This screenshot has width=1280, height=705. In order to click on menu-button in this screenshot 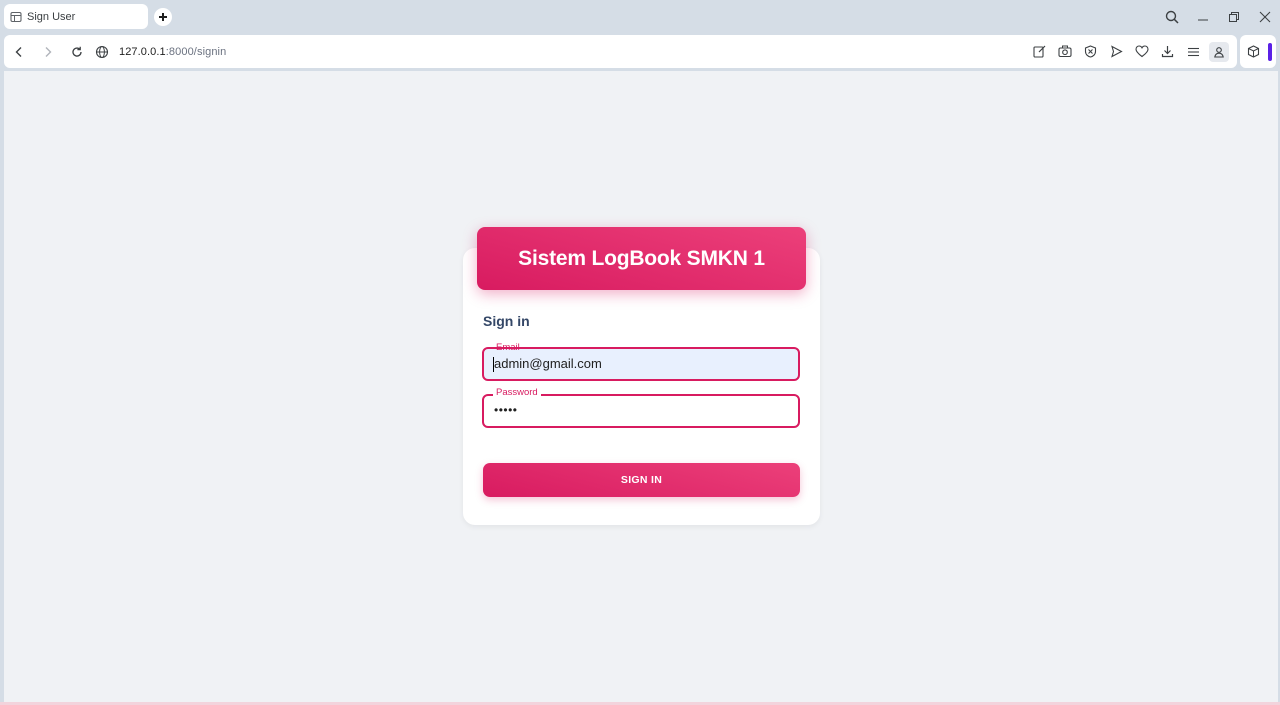, I will do `click(1193, 51)`.